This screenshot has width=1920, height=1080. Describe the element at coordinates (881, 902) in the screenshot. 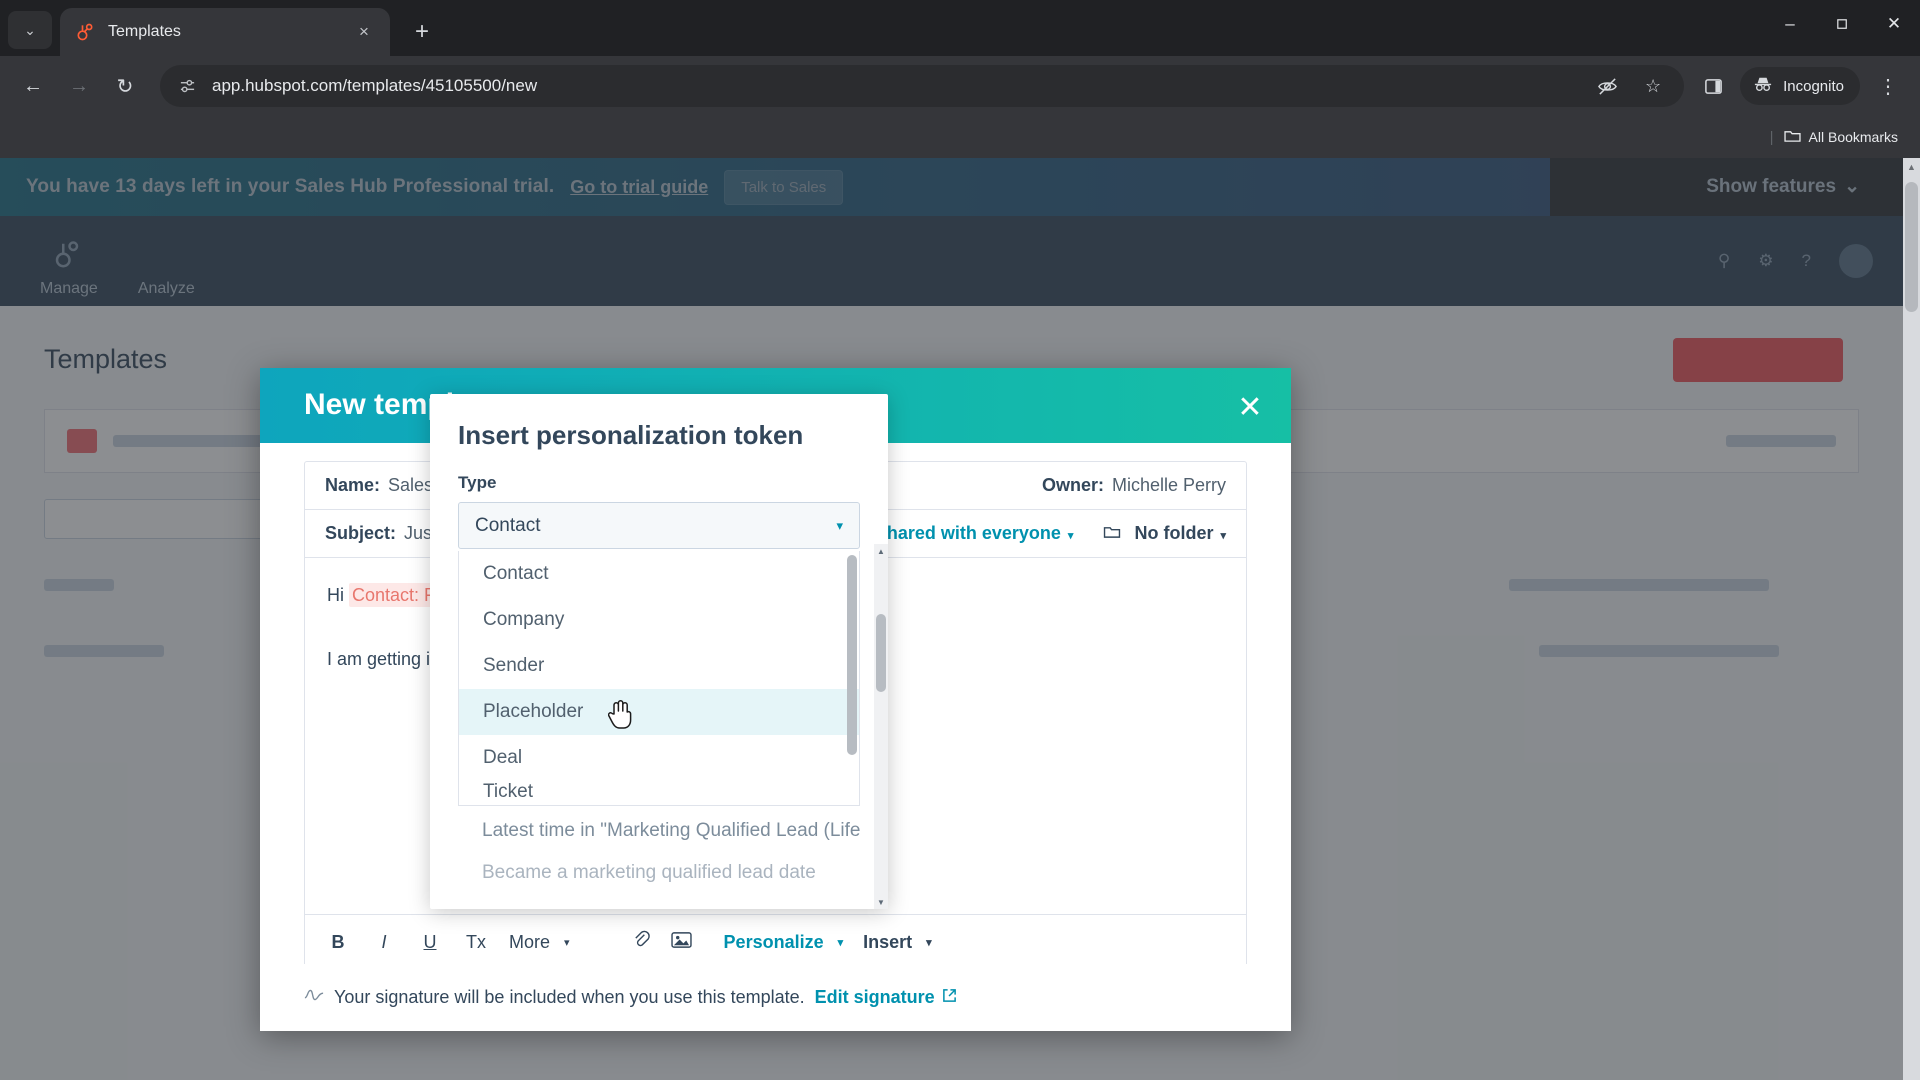

I see `scroll-down-arrow: ▼` at that location.